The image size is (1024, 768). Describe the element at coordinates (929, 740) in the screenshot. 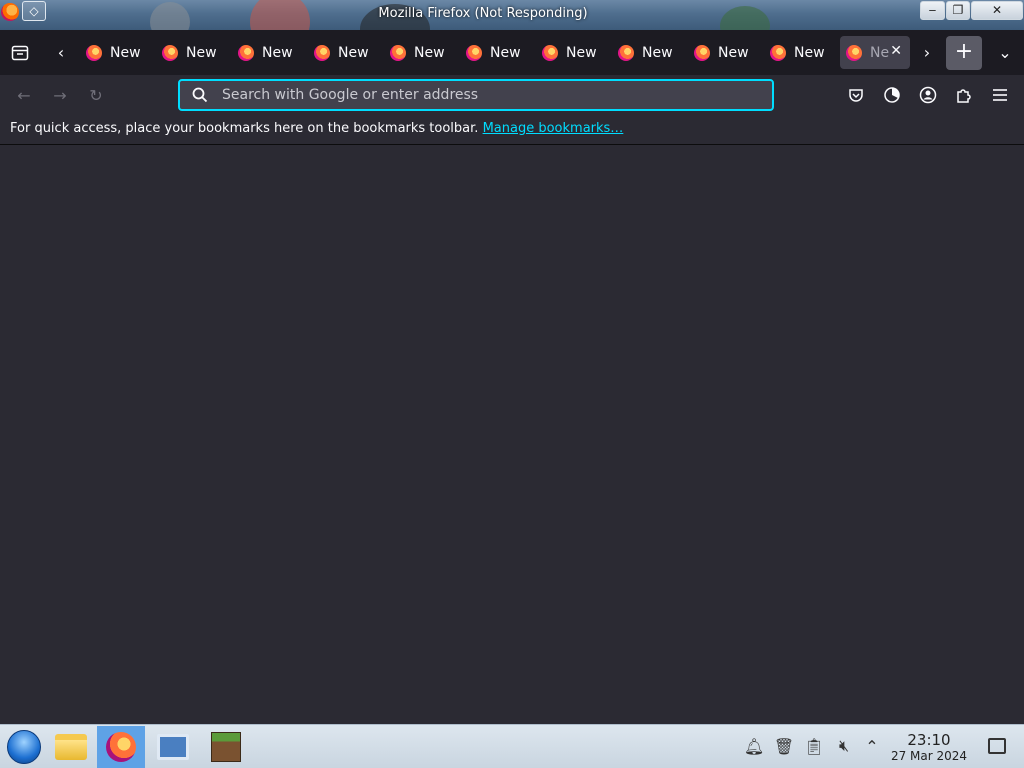

I see `clock-time: 23:10` at that location.